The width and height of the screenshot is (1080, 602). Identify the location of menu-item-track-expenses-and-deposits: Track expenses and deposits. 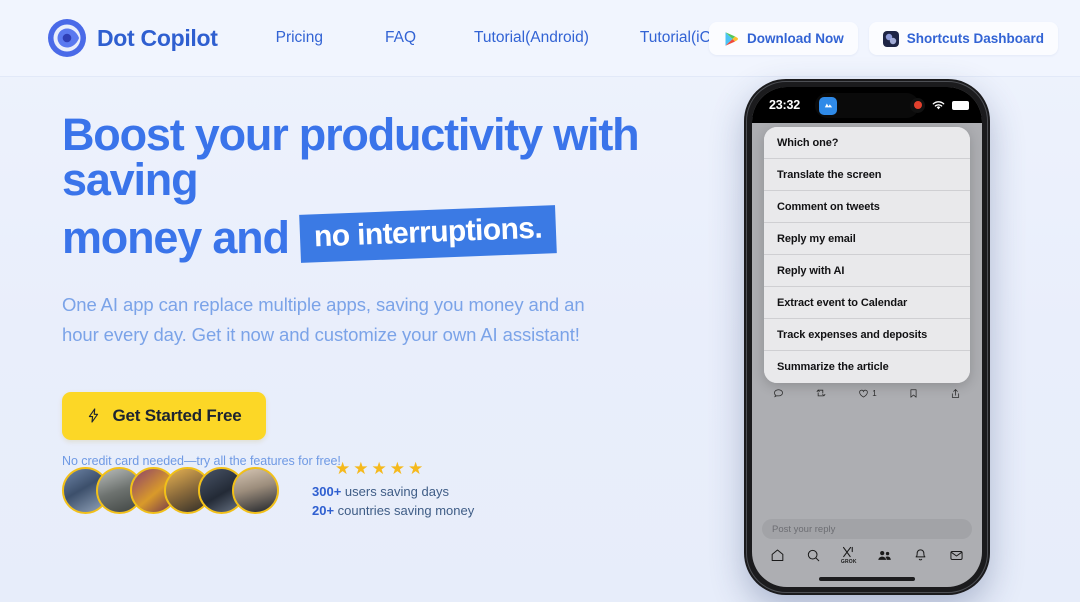
(867, 335).